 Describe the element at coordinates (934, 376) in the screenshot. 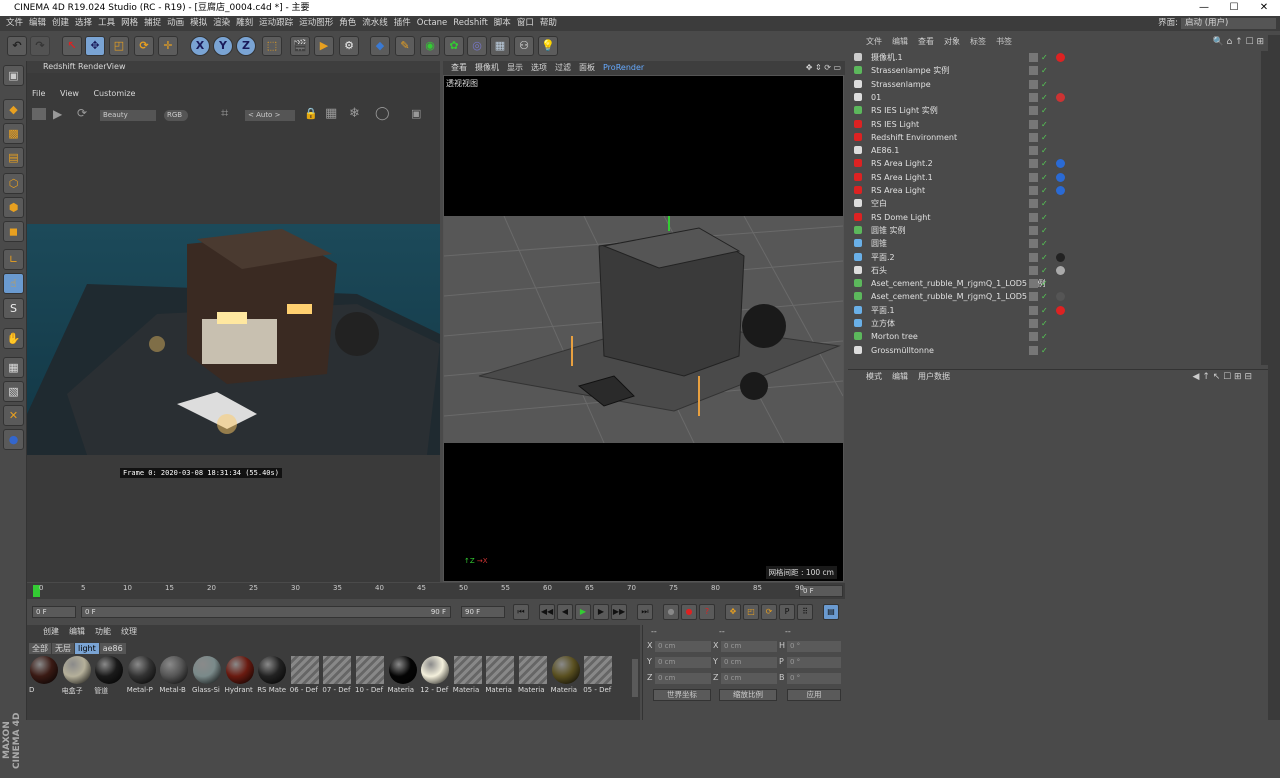

I see `attribute-menu-item: 用户数据` at that location.